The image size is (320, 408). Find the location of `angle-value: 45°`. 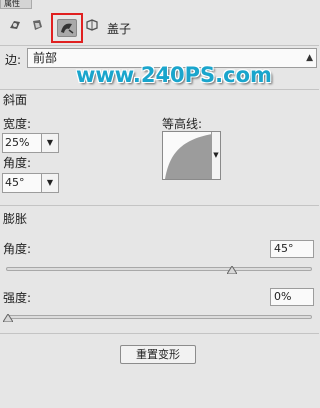

angle-value: 45° is located at coordinates (15, 182).